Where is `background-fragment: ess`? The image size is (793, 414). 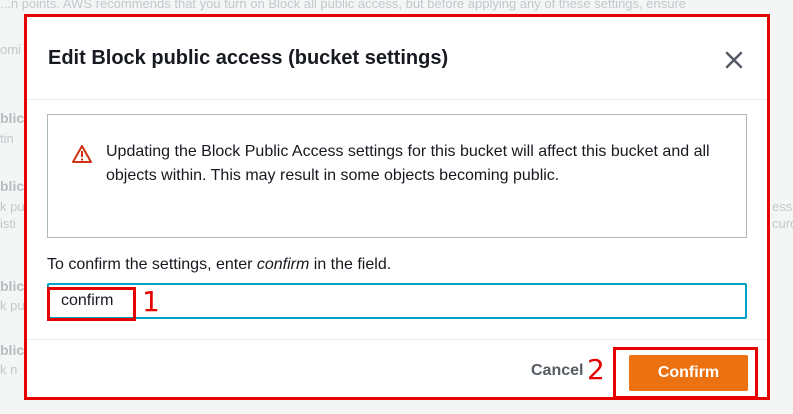
background-fragment: ess is located at coordinates (782, 206).